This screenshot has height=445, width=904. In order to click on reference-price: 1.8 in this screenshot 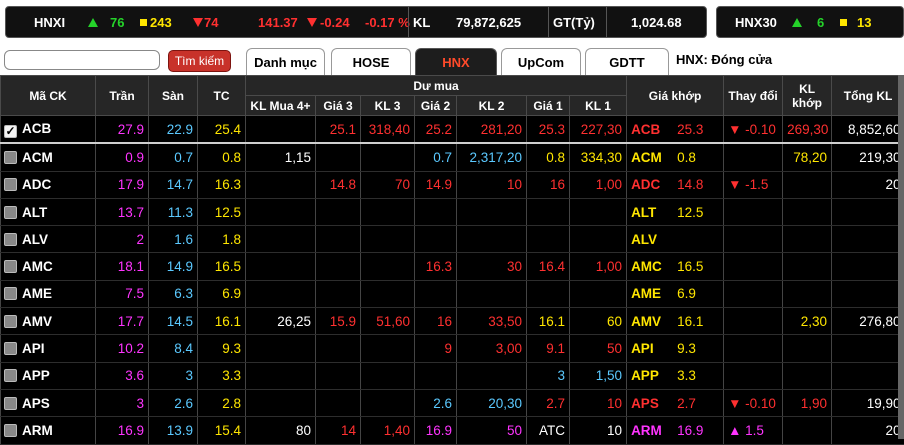, I will do `click(222, 239)`.